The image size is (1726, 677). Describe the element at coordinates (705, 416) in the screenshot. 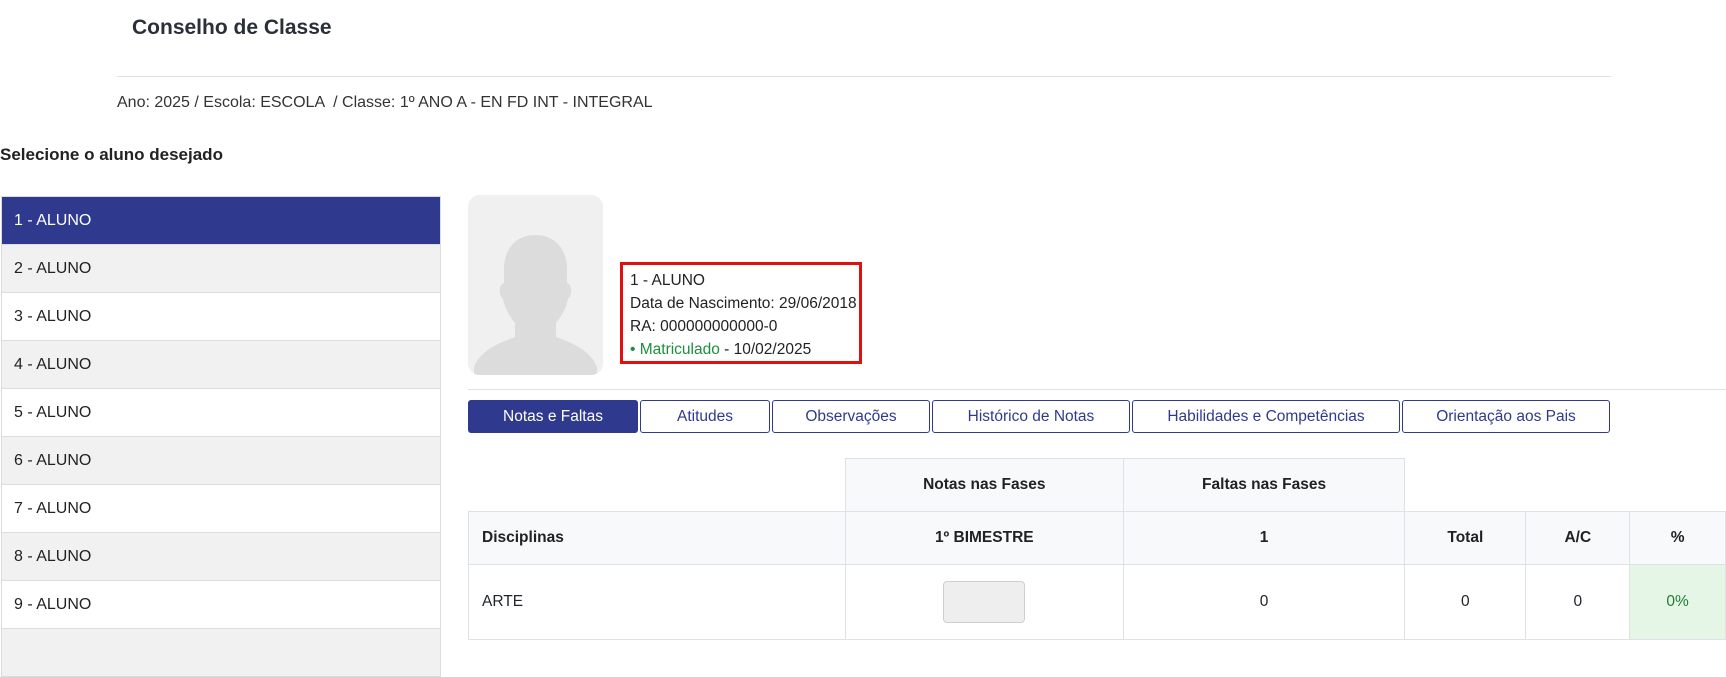

I see `tab-atitudes: Atitudes` at that location.